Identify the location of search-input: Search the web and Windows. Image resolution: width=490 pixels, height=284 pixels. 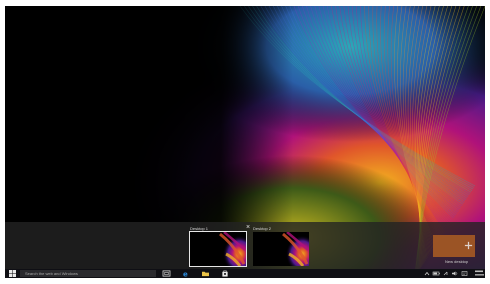
(88, 273).